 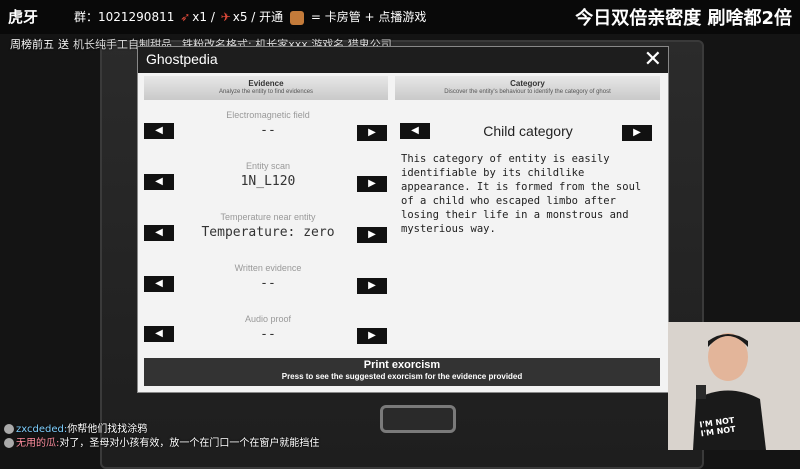 What do you see at coordinates (266, 83) in the screenshot?
I see `evidence-header-title: Evidence` at bounding box center [266, 83].